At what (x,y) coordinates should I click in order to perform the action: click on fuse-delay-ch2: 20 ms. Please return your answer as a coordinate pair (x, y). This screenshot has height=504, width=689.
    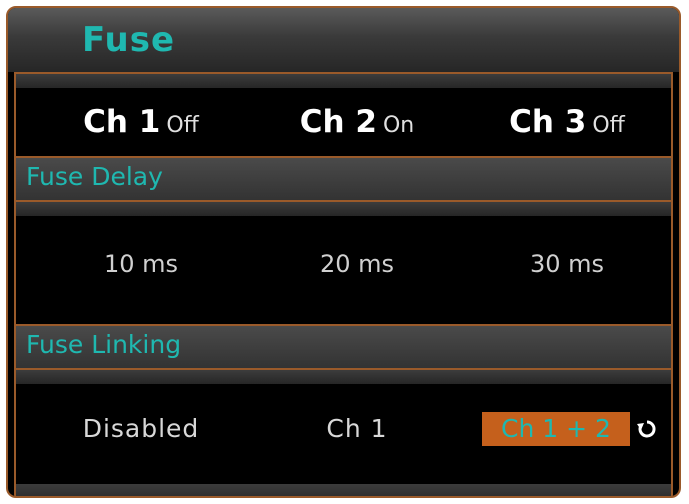
    Looking at the image, I should click on (357, 264).